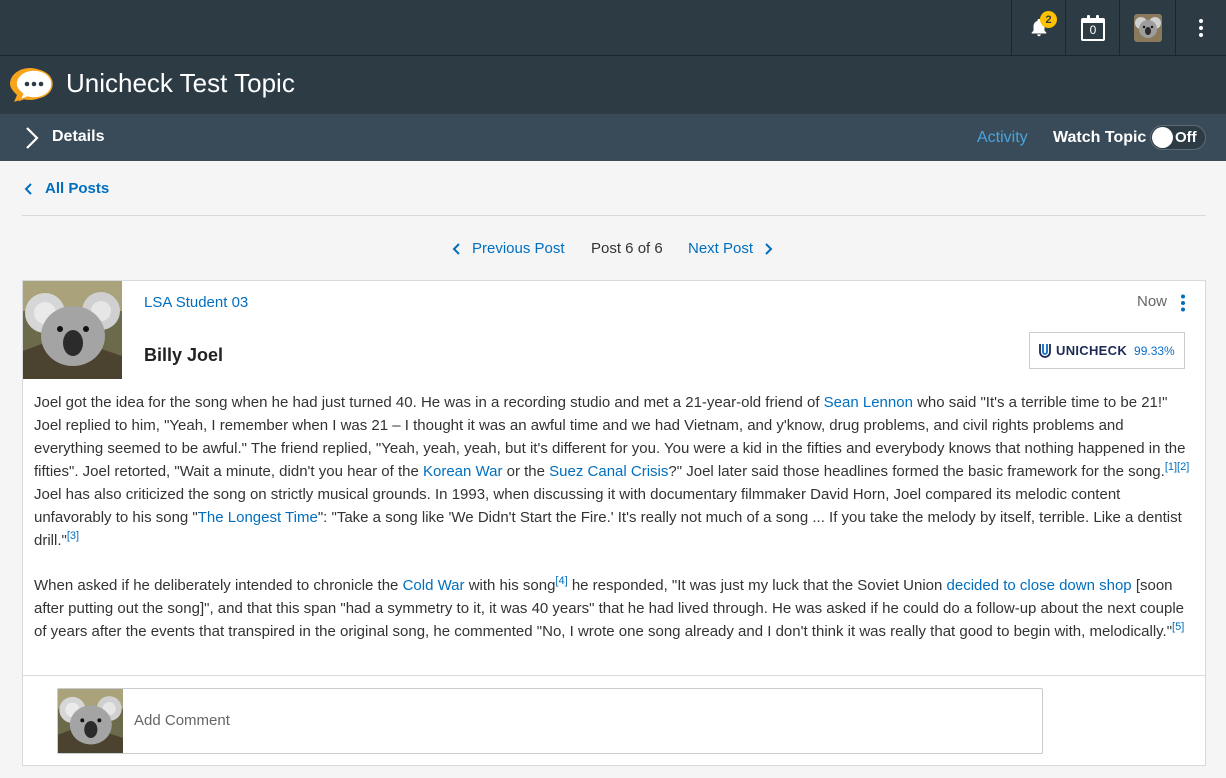  What do you see at coordinates (613, 85) in the screenshot?
I see `topic-header: Unicheck Test Topic` at bounding box center [613, 85].